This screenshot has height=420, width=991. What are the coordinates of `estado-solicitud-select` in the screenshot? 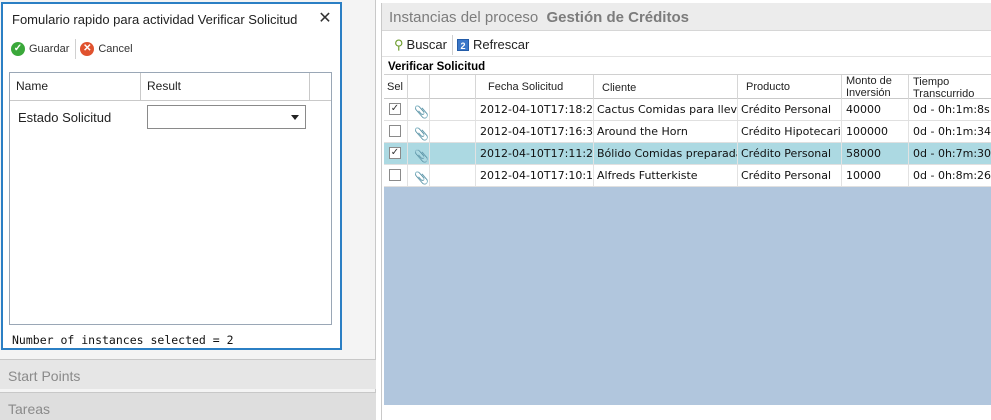 It's located at (226, 117).